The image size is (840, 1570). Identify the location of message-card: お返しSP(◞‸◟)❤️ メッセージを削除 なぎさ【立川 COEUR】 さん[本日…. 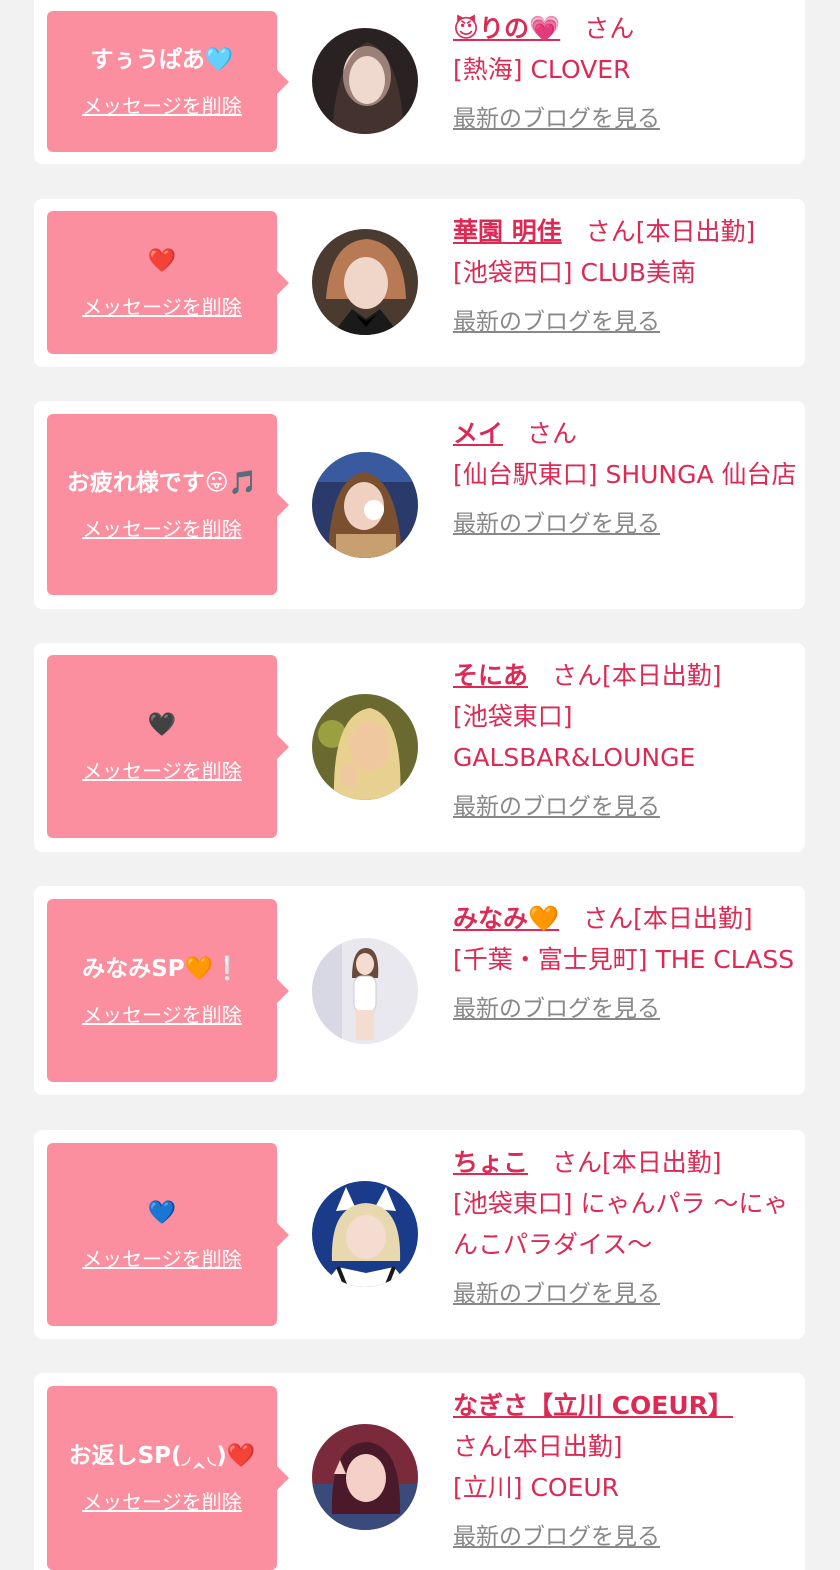
(419, 1471).